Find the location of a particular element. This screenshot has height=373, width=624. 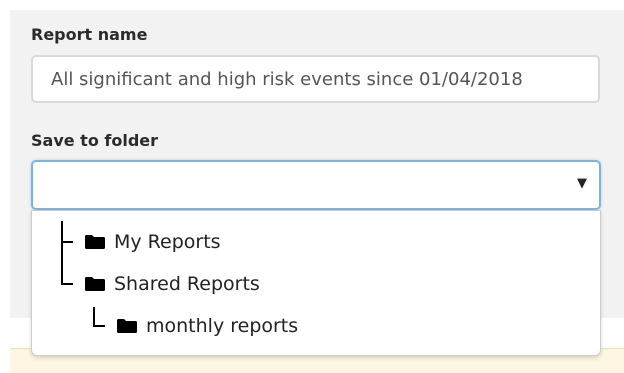

folder-option-label: Shared Reports is located at coordinates (187, 284).